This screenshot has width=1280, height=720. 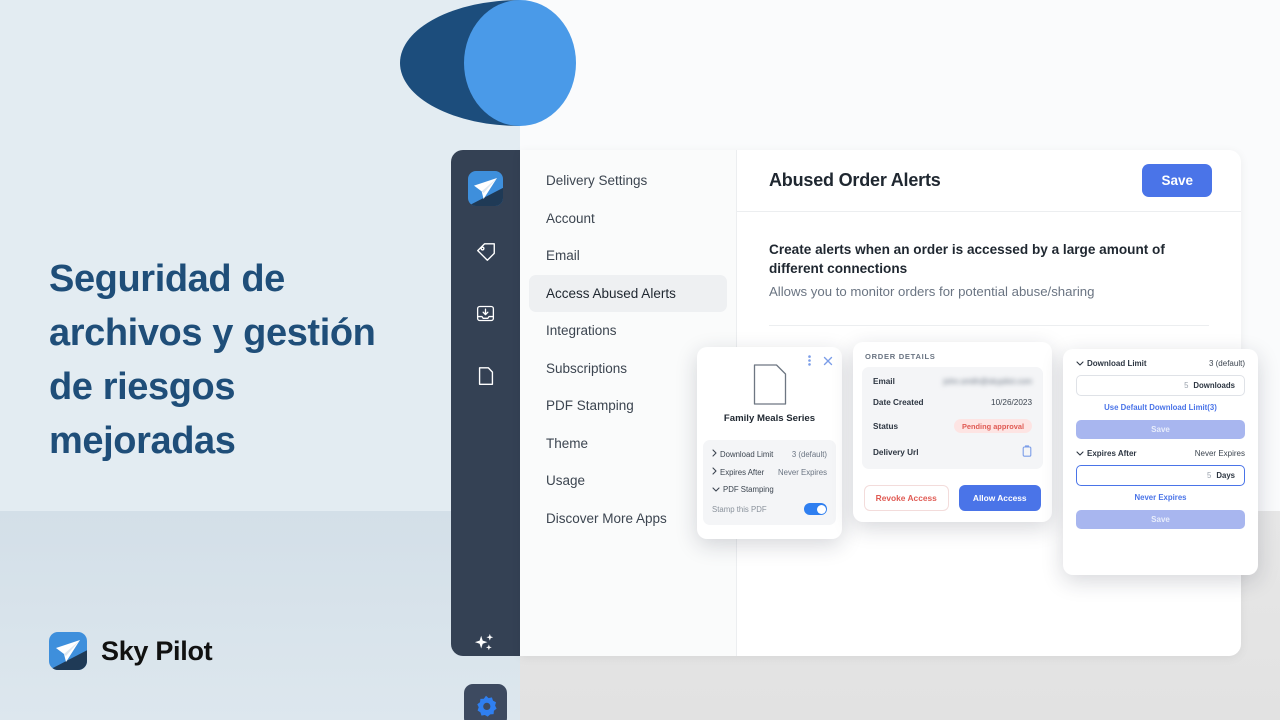 What do you see at coordinates (1117, 363) in the screenshot?
I see `download-limit-label: Download Limit` at bounding box center [1117, 363].